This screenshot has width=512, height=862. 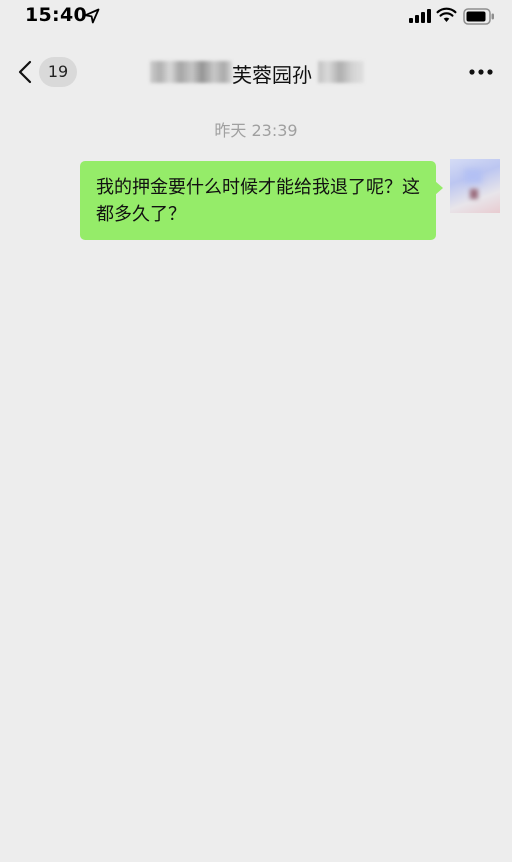 What do you see at coordinates (439, 188) in the screenshot?
I see `bubble-tail` at bounding box center [439, 188].